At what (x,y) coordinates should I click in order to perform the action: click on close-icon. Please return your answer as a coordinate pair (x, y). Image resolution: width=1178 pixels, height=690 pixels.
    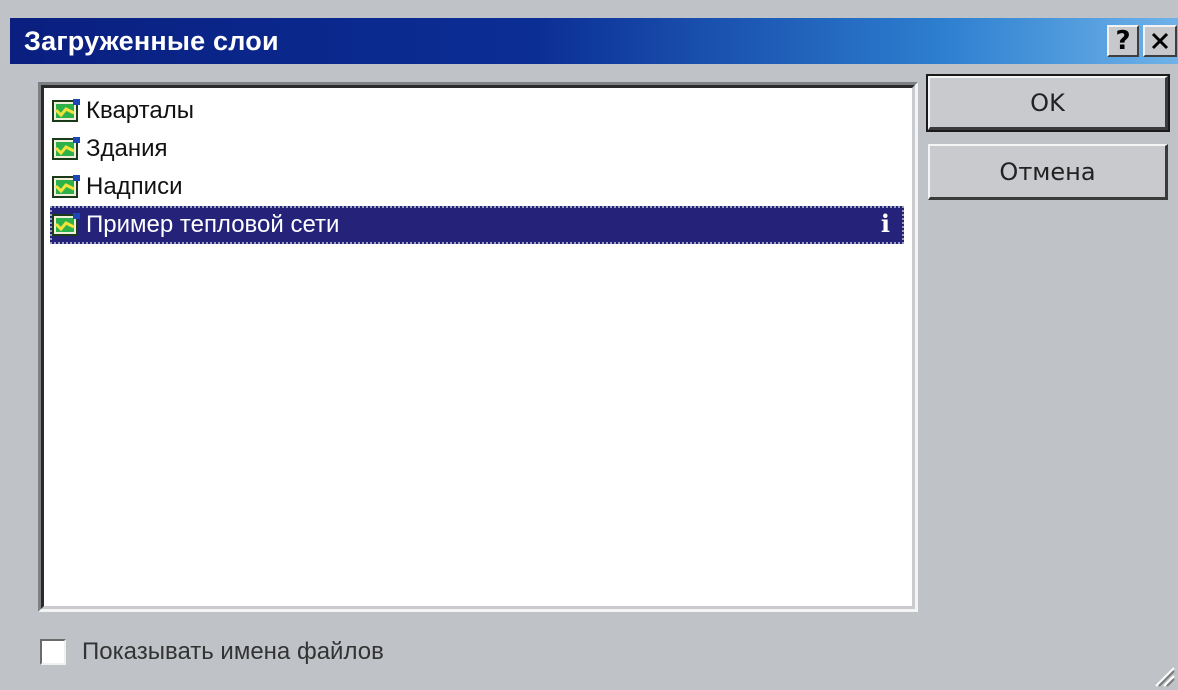
    Looking at the image, I should click on (1160, 41).